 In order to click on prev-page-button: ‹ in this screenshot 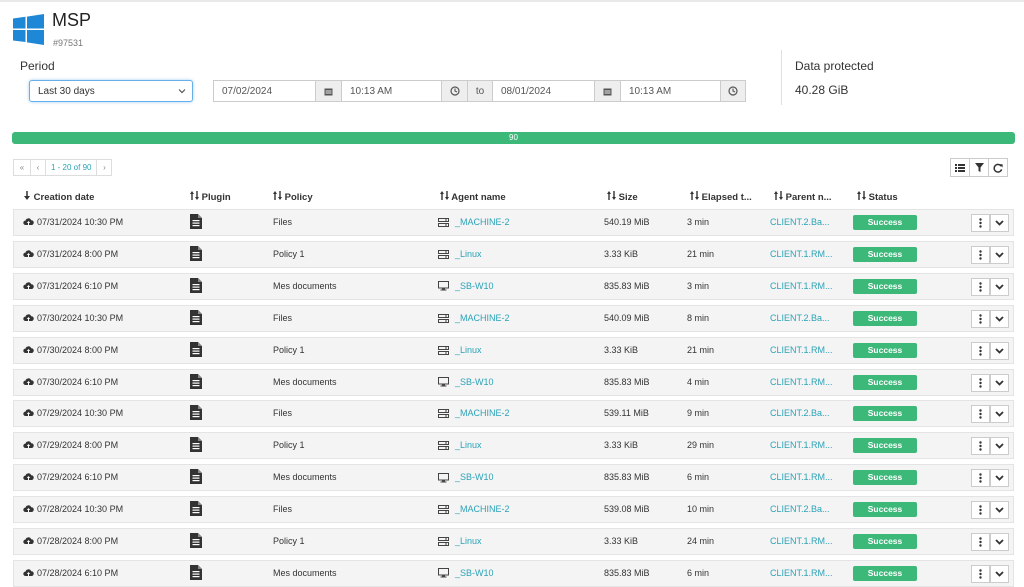, I will do `click(38, 167)`.